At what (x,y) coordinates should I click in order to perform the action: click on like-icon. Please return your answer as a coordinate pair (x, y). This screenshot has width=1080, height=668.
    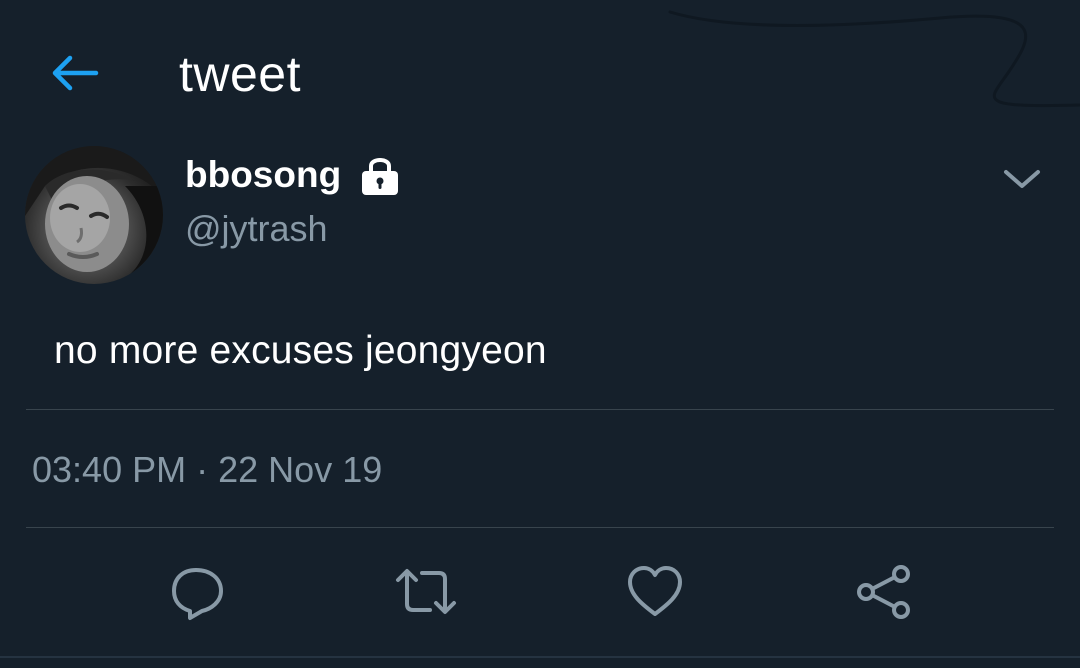
    Looking at the image, I should click on (655, 591).